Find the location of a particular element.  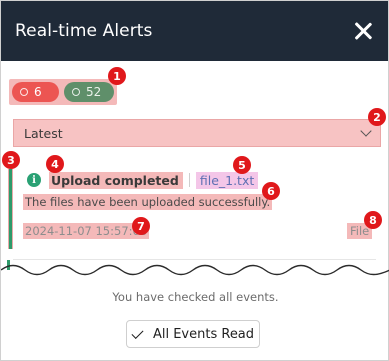

annotation-marker-2: 2 is located at coordinates (377, 117).